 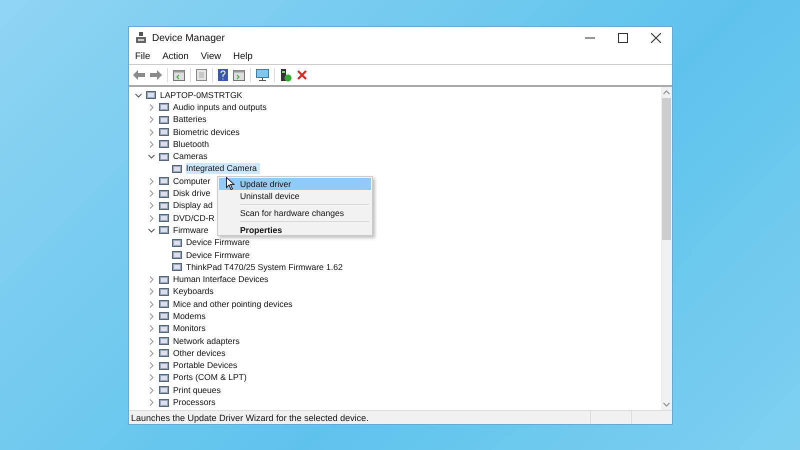 I want to click on tree-item: Mice and other pointing devices, so click(x=233, y=304).